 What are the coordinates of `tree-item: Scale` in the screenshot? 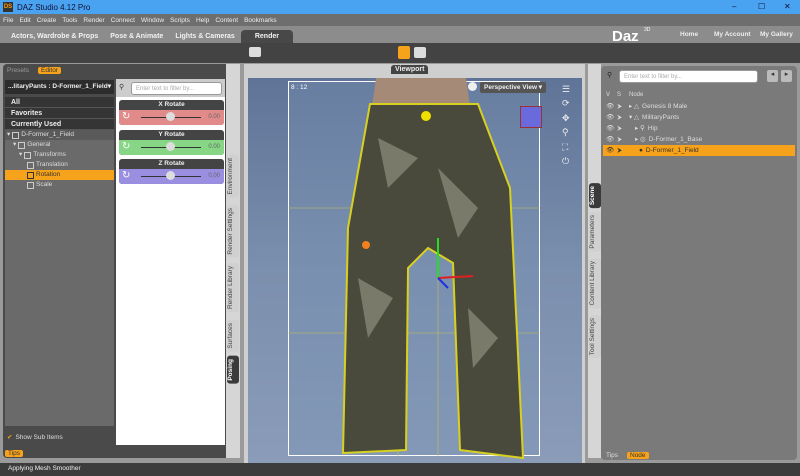 It's located at (59, 185).